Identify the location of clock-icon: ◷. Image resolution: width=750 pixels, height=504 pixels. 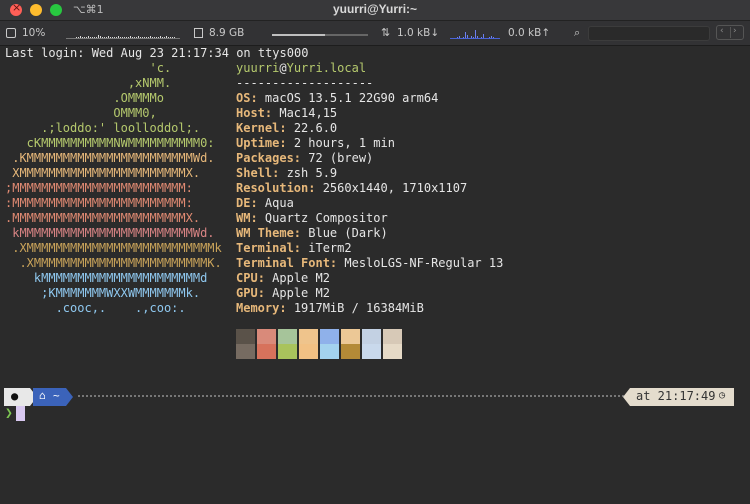
(722, 395).